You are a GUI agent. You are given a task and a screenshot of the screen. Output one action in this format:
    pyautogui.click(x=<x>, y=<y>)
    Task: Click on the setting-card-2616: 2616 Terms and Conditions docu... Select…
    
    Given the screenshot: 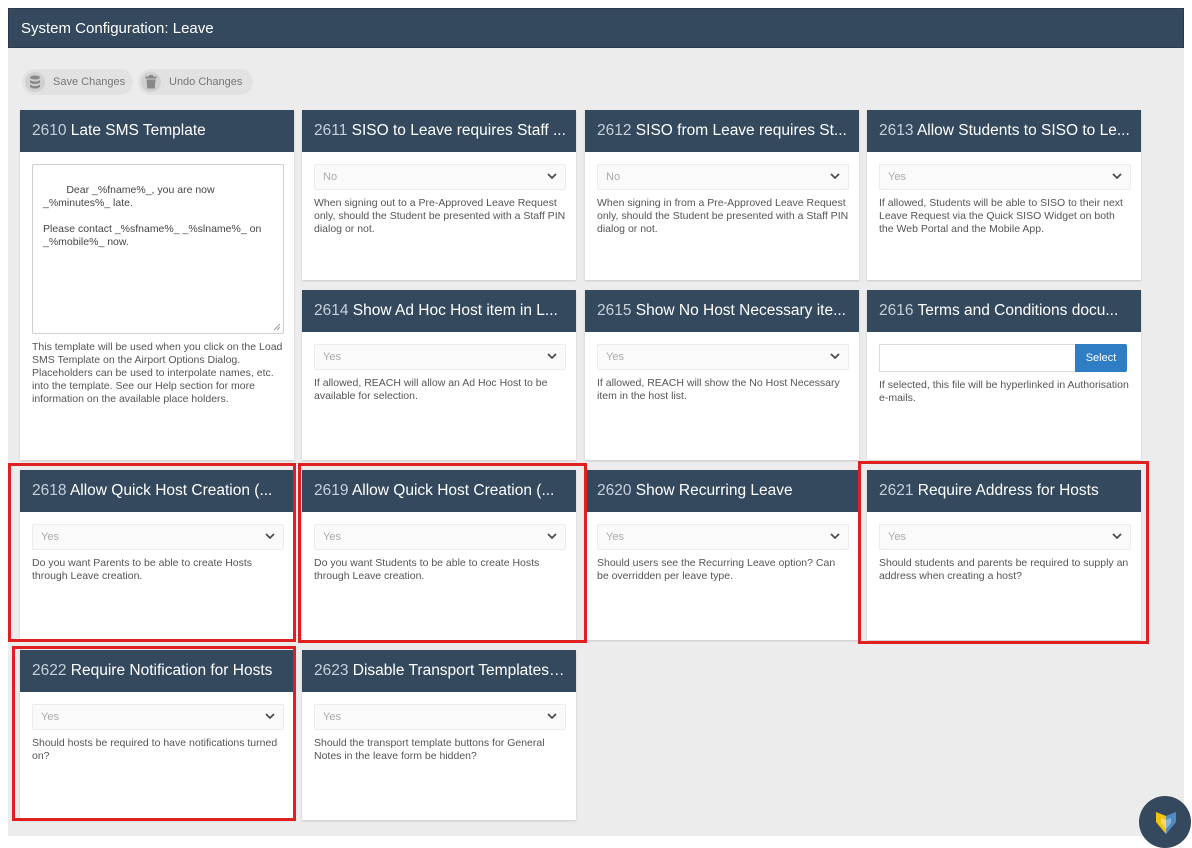 What is the action you would take?
    pyautogui.click(x=1004, y=375)
    